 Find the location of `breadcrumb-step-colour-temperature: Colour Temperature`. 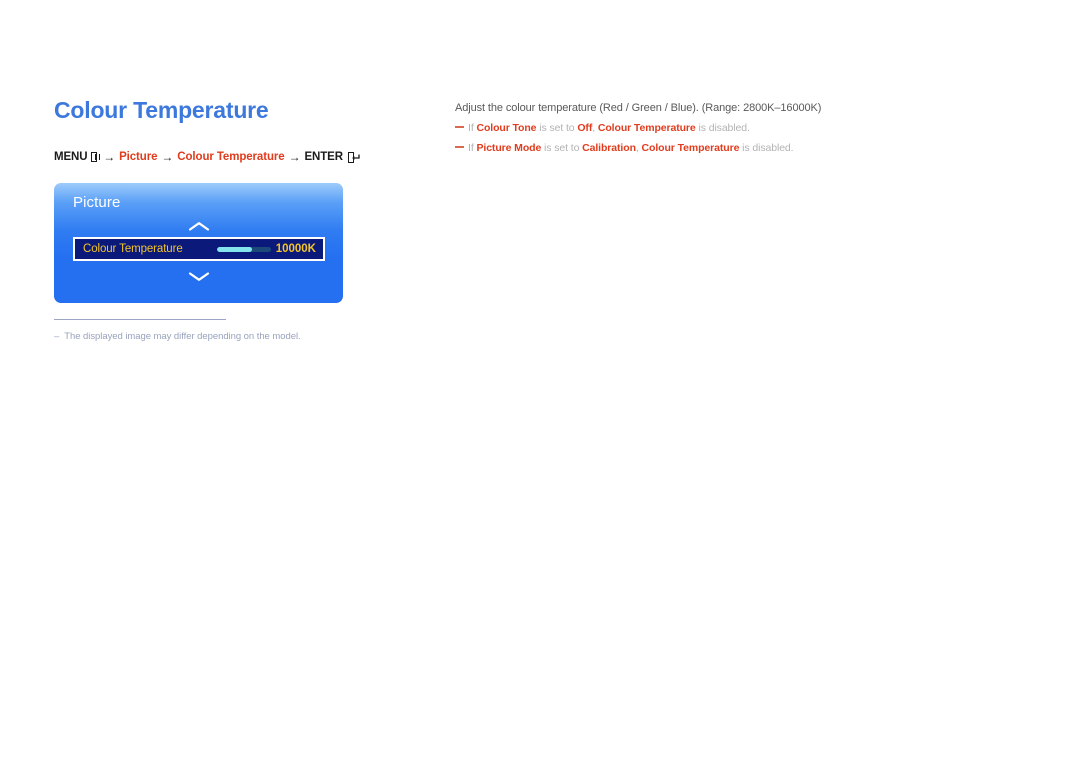

breadcrumb-step-colour-temperature: Colour Temperature is located at coordinates (231, 157).